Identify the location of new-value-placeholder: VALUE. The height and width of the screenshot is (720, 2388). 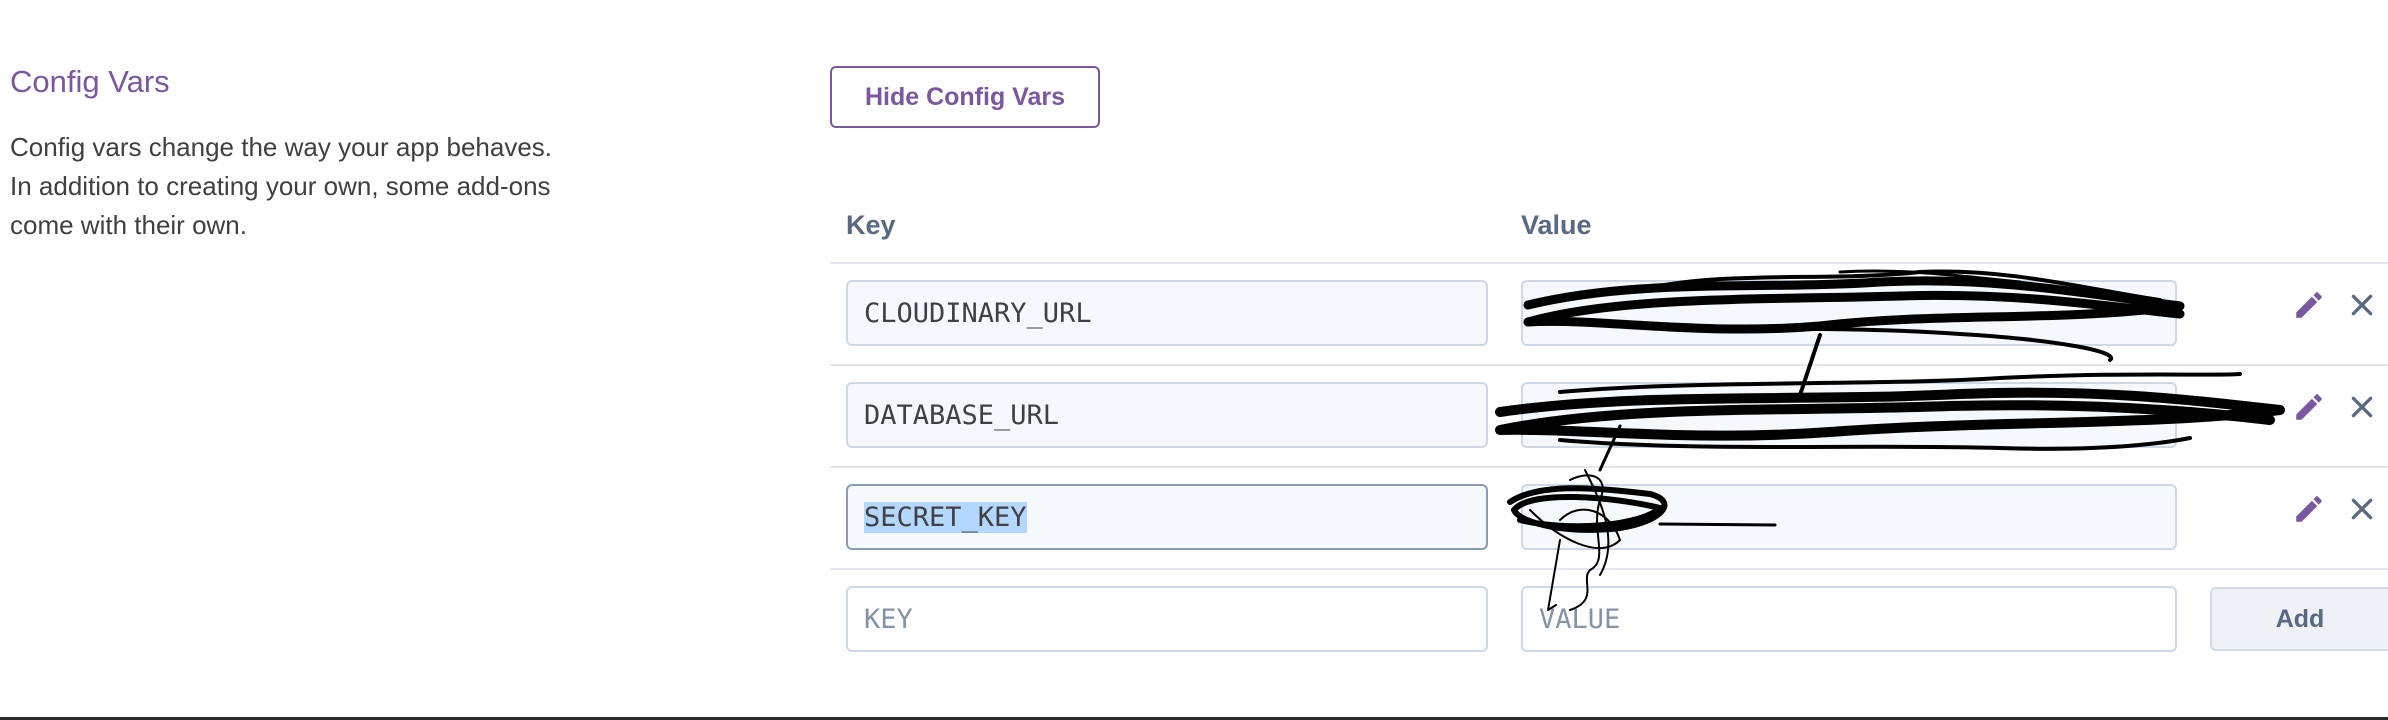
(1580, 619).